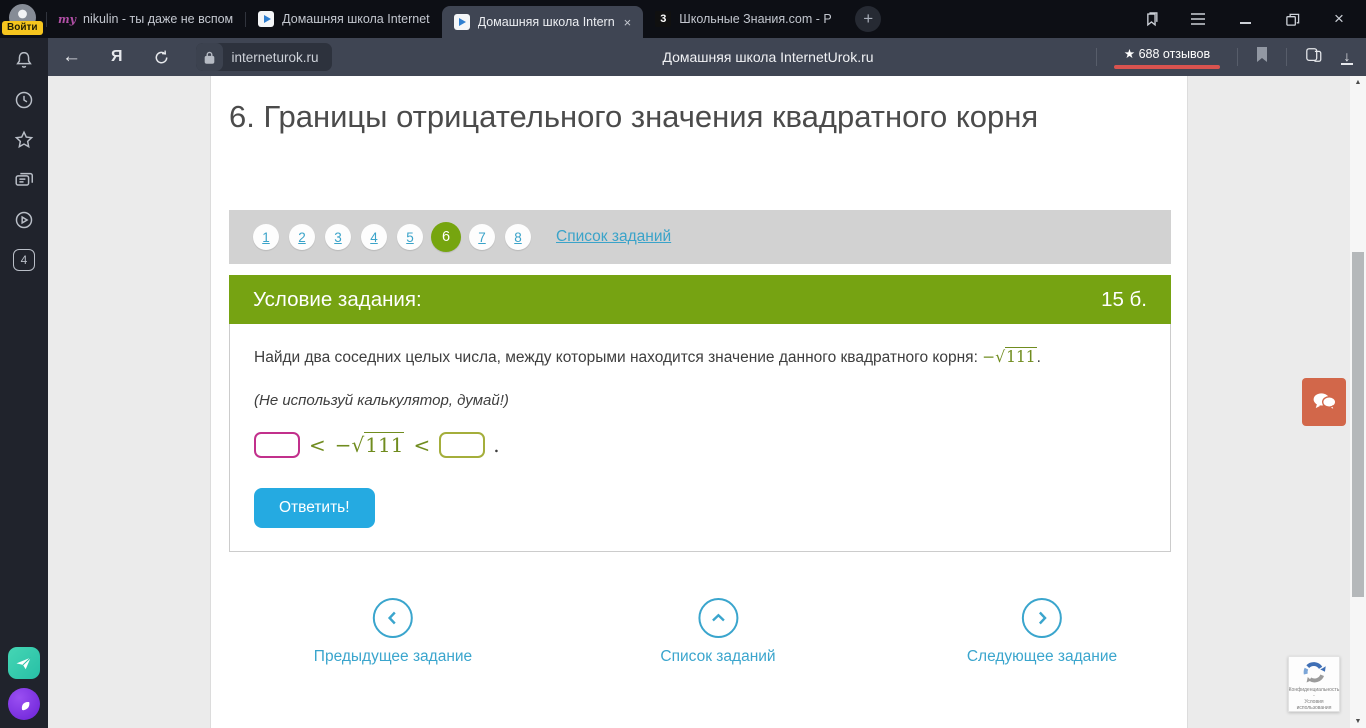  I want to click on messenger-button, so click(24, 663).